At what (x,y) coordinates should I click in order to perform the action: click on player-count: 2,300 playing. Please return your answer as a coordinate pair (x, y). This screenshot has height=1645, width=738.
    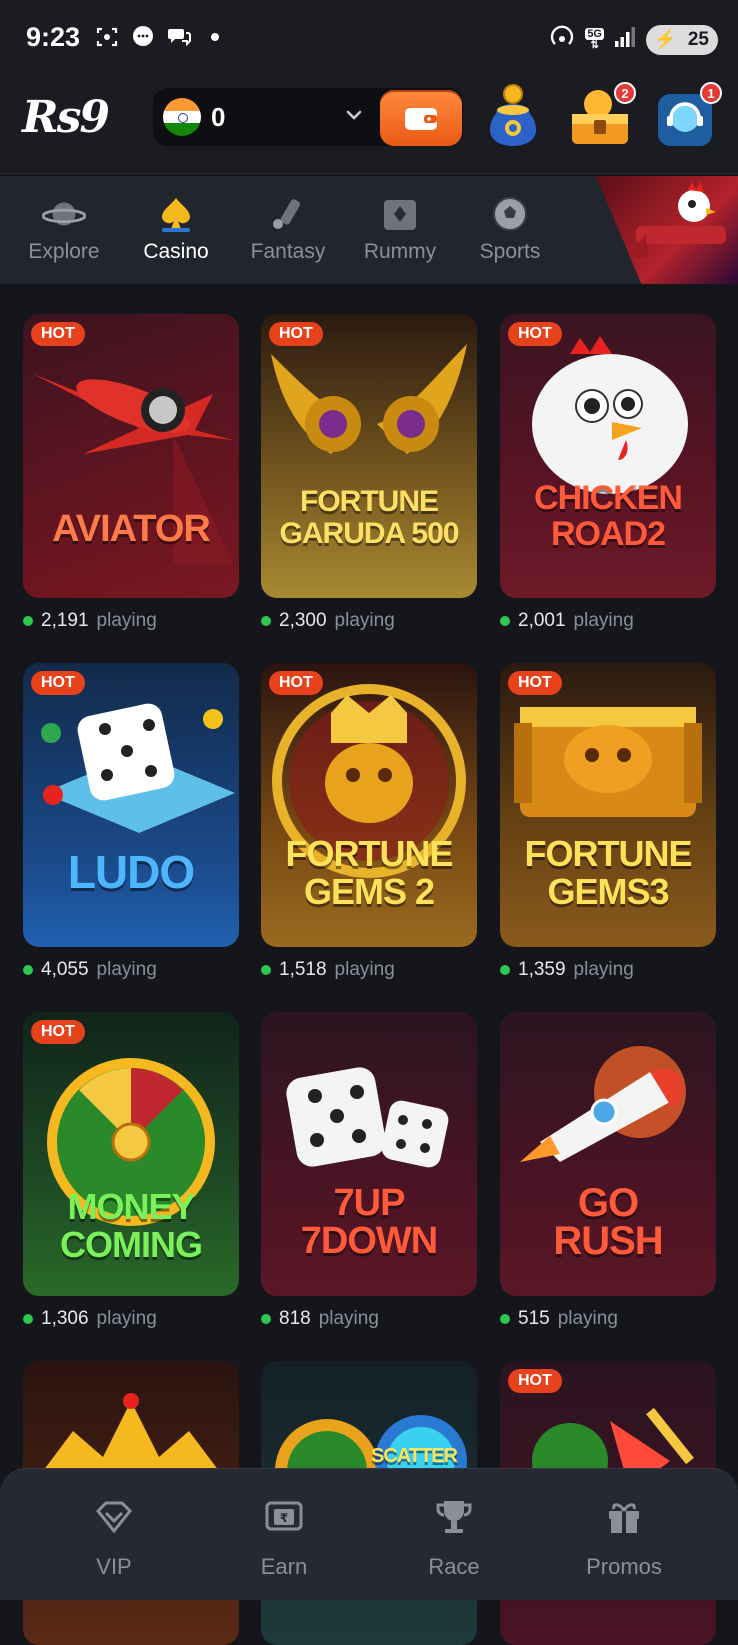
    Looking at the image, I should click on (328, 621).